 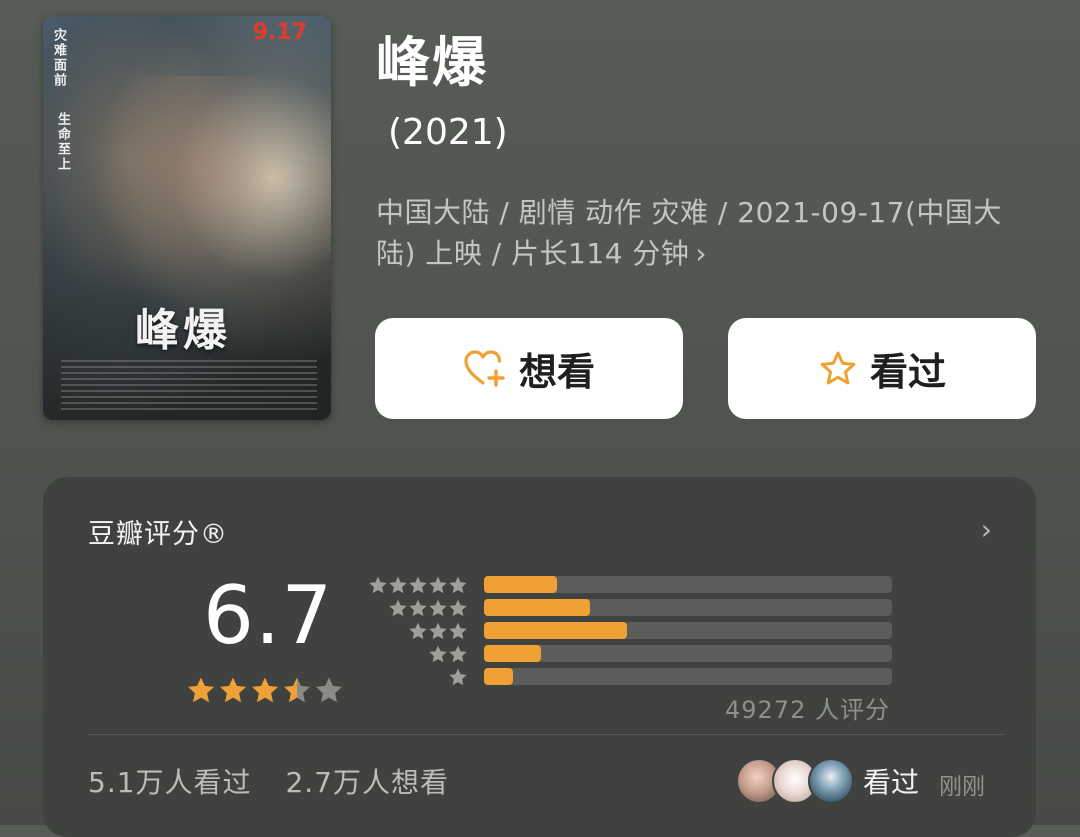 What do you see at coordinates (891, 782) in the screenshot?
I see `friends-seen-label: 看过` at bounding box center [891, 782].